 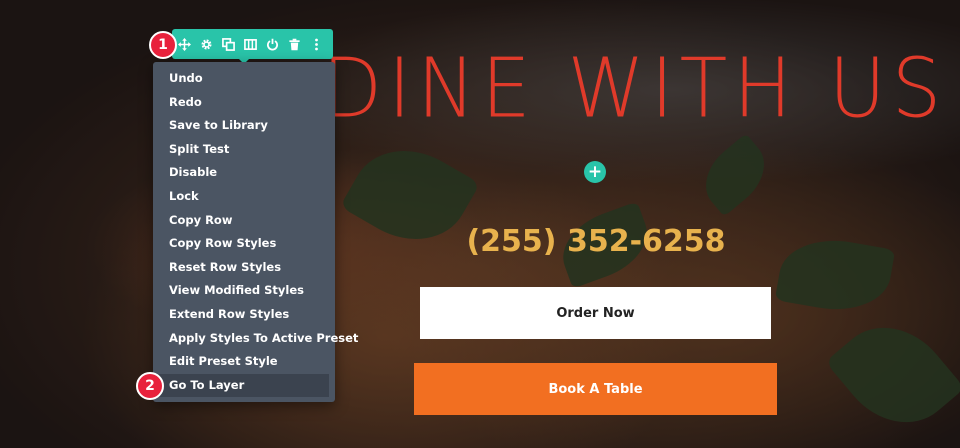 What do you see at coordinates (241, 221) in the screenshot?
I see `menu-item-copy-row: Copy Row` at bounding box center [241, 221].